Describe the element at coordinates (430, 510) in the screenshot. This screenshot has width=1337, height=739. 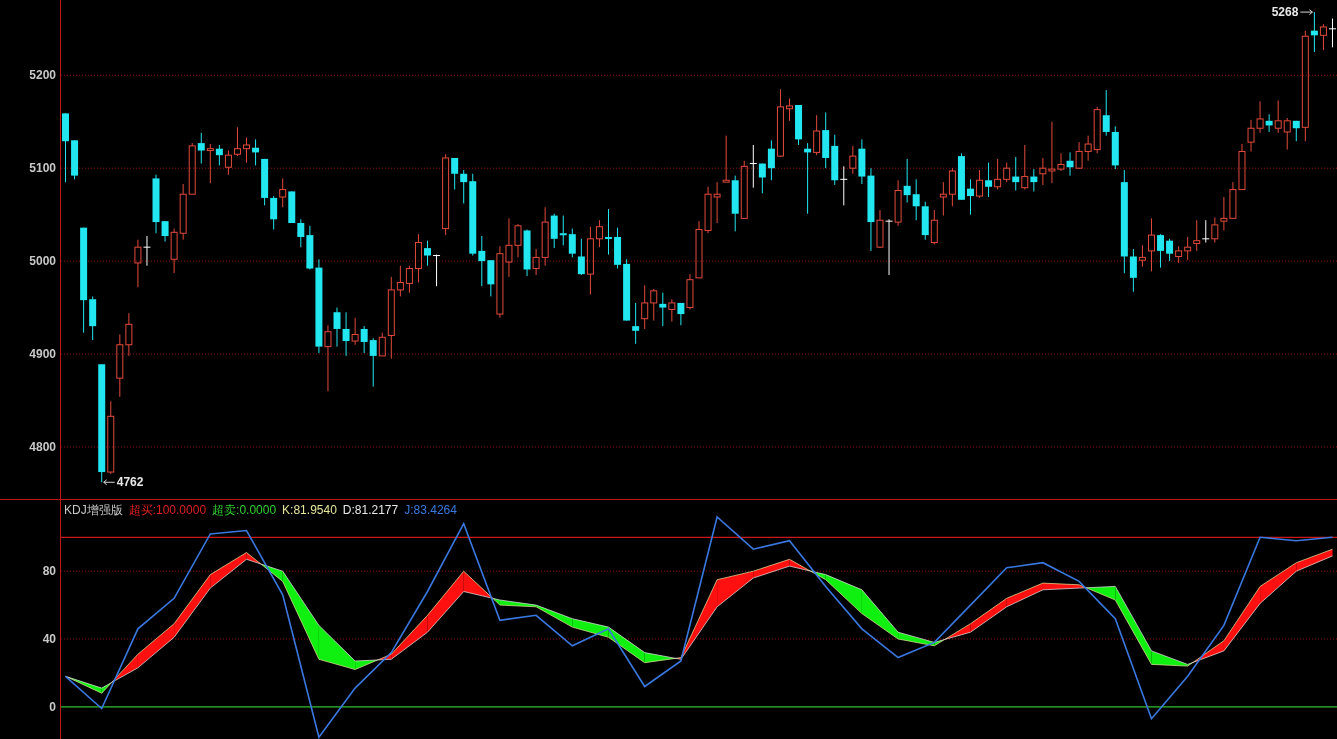
I see `legend-label: J:83.4264` at that location.